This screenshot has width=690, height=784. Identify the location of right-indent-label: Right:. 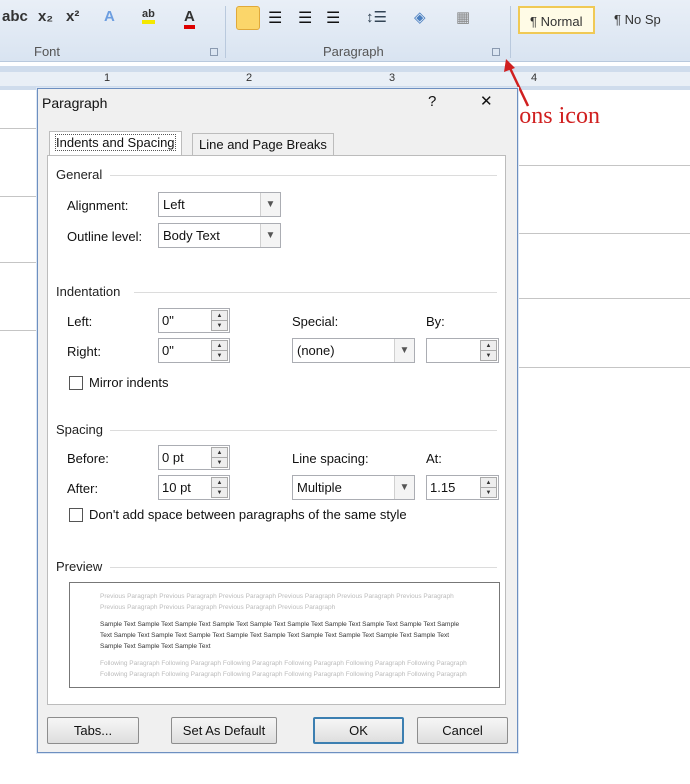
(84, 351).